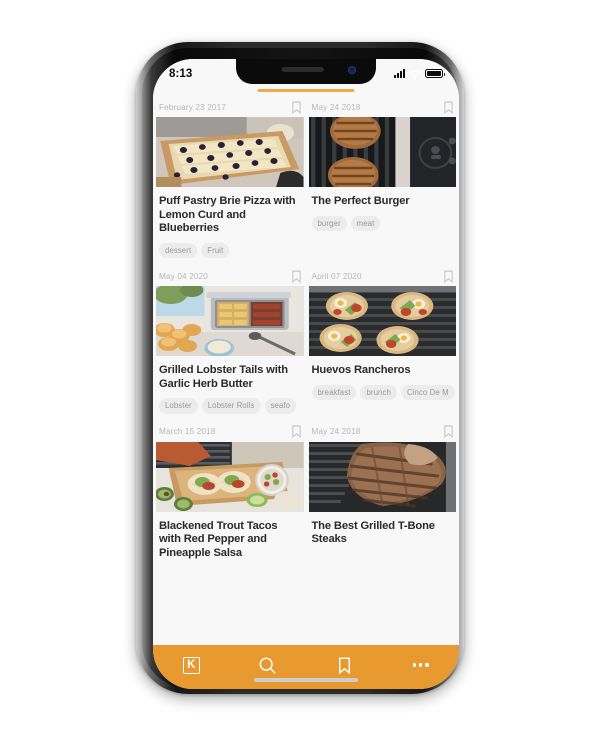  What do you see at coordinates (334, 392) in the screenshot?
I see `tag-chip: breakfast` at bounding box center [334, 392].